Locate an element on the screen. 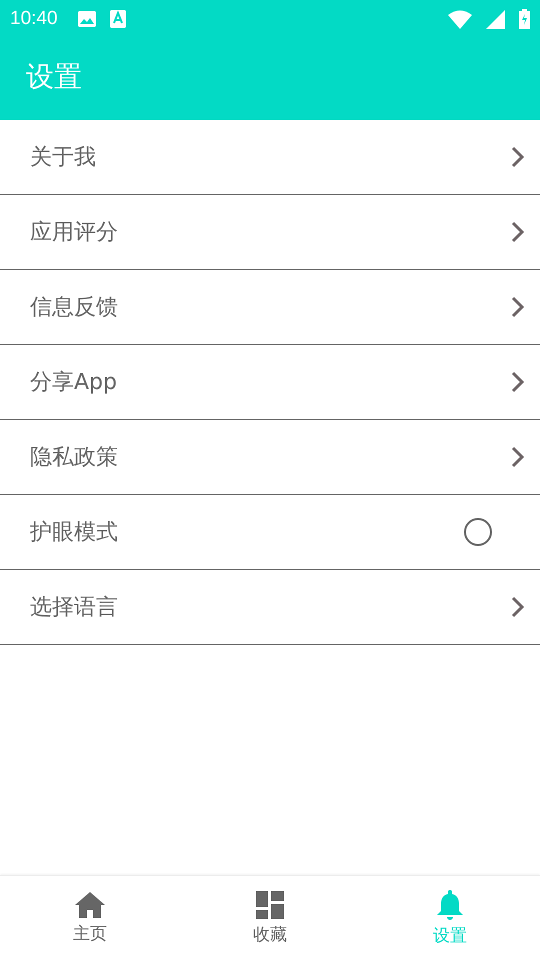 Image resolution: width=540 pixels, height=960 pixels. settings-label: 隐私政策 is located at coordinates (74, 458).